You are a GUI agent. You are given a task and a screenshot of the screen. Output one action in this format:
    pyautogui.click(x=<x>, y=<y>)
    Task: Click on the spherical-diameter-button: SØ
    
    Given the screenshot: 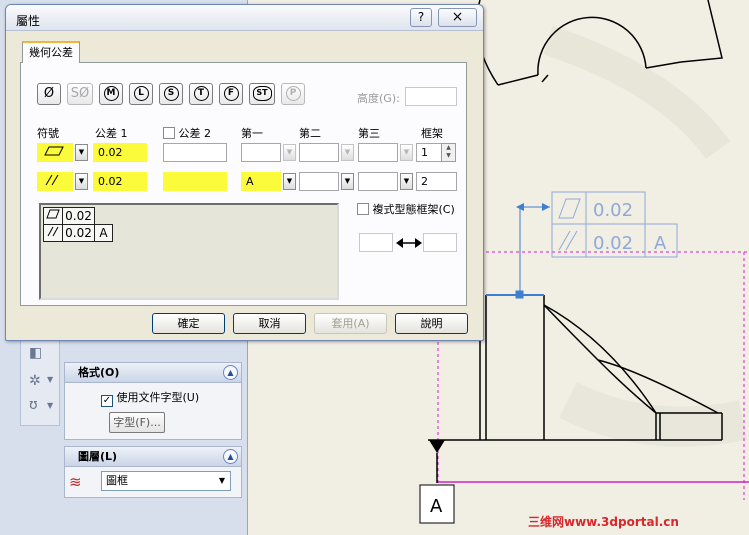 What is the action you would take?
    pyautogui.click(x=80, y=94)
    